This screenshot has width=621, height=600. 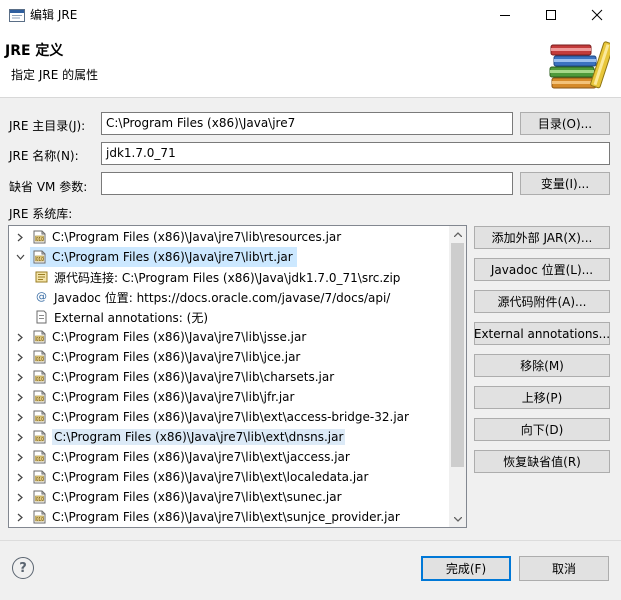 I want to click on cancel-button: 取消, so click(x=564, y=568).